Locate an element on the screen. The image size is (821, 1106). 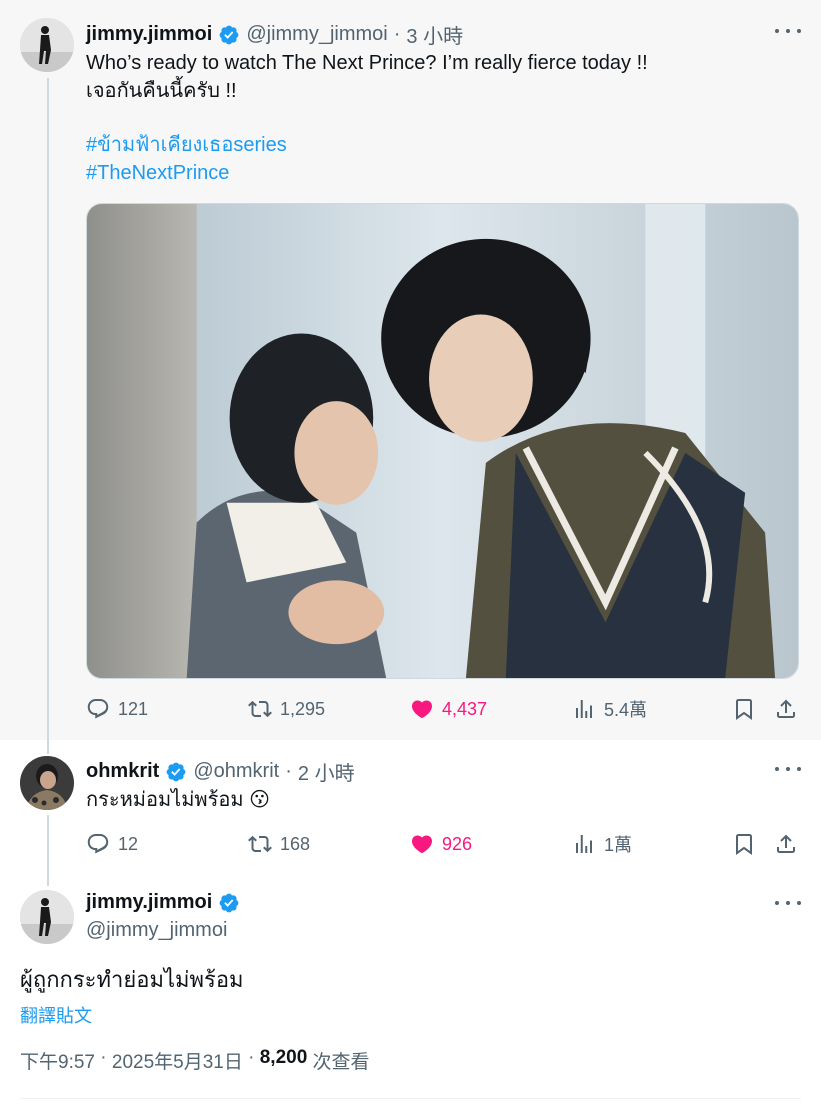
views-count: 5.4萬 is located at coordinates (626, 710).